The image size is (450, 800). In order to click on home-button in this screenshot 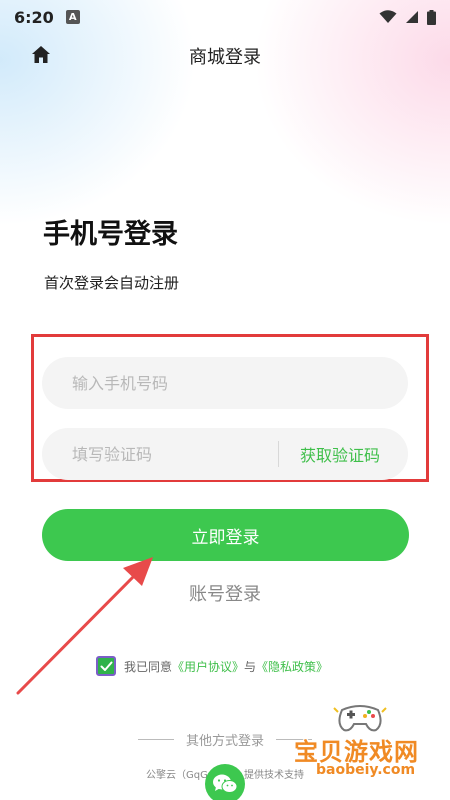, I will do `click(42, 56)`.